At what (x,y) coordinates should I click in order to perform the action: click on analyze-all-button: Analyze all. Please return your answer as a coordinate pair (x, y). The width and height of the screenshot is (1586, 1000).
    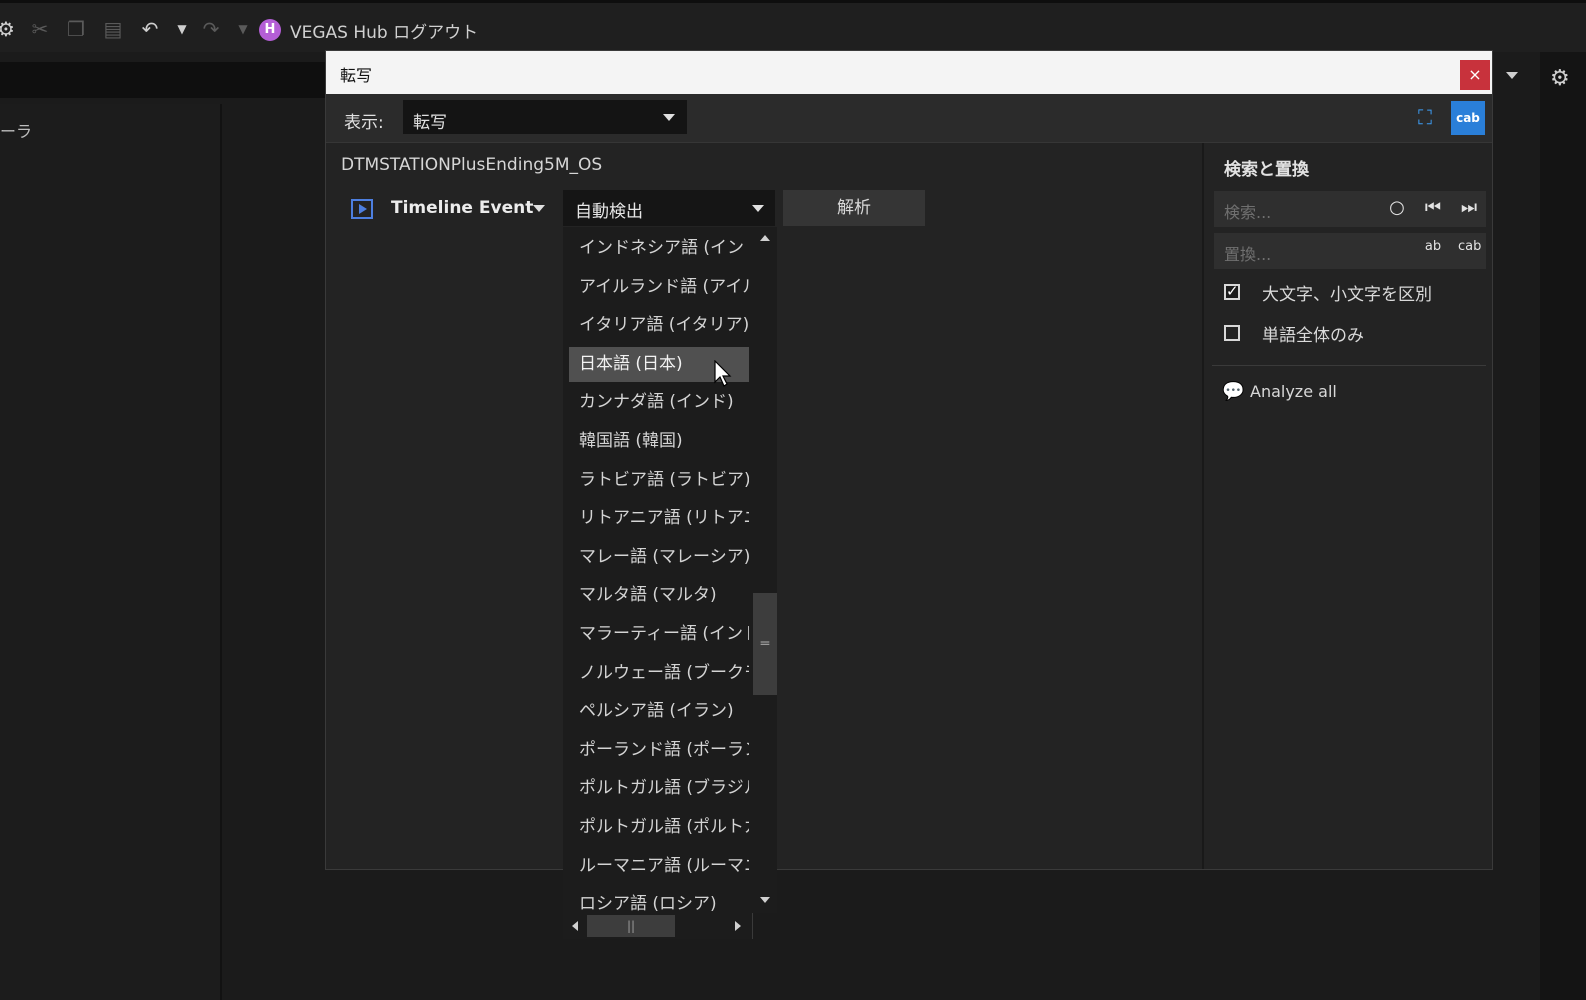
    Looking at the image, I should click on (1293, 391).